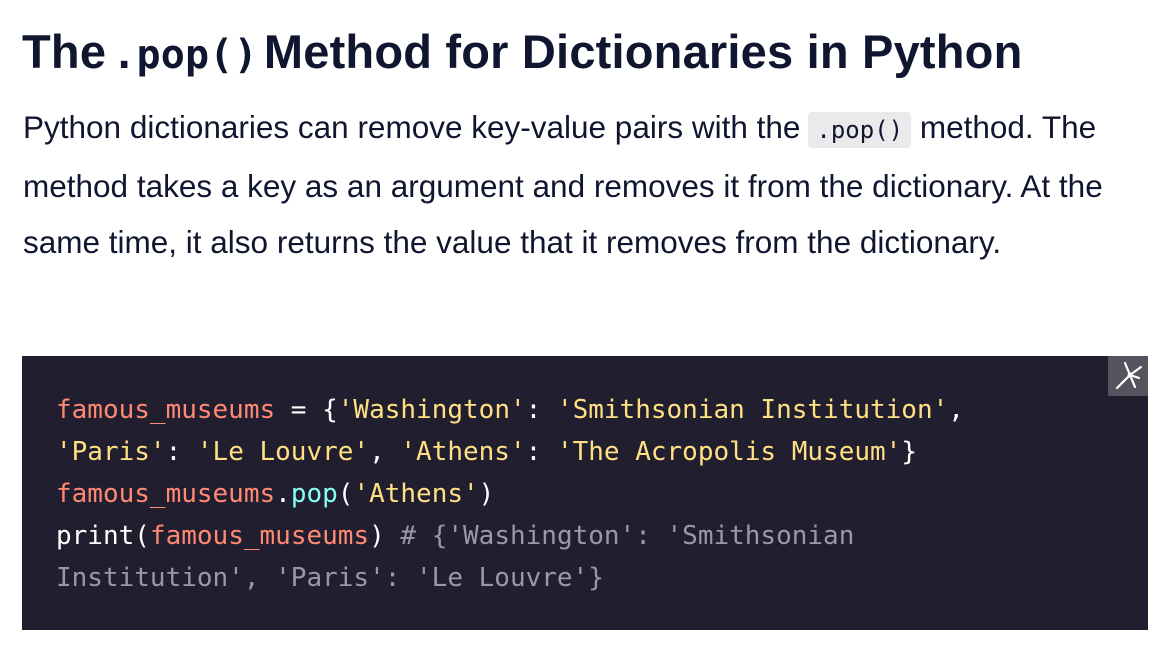 The image size is (1168, 656). Describe the element at coordinates (643, 51) in the screenshot. I see `title-text-end: Method for Dictionaries in Python` at that location.